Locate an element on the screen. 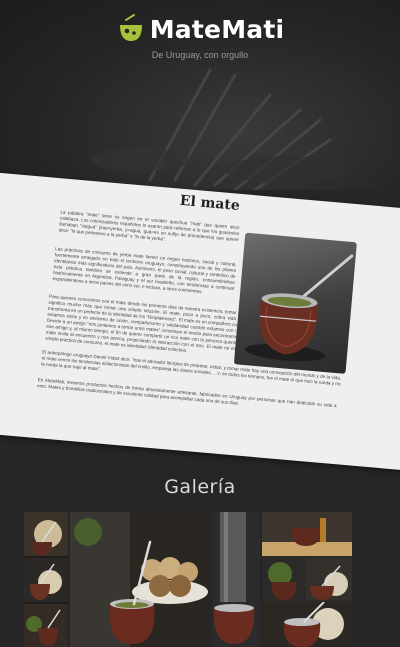 This screenshot has height=647, width=400. brand-name: MateMati is located at coordinates (217, 29).